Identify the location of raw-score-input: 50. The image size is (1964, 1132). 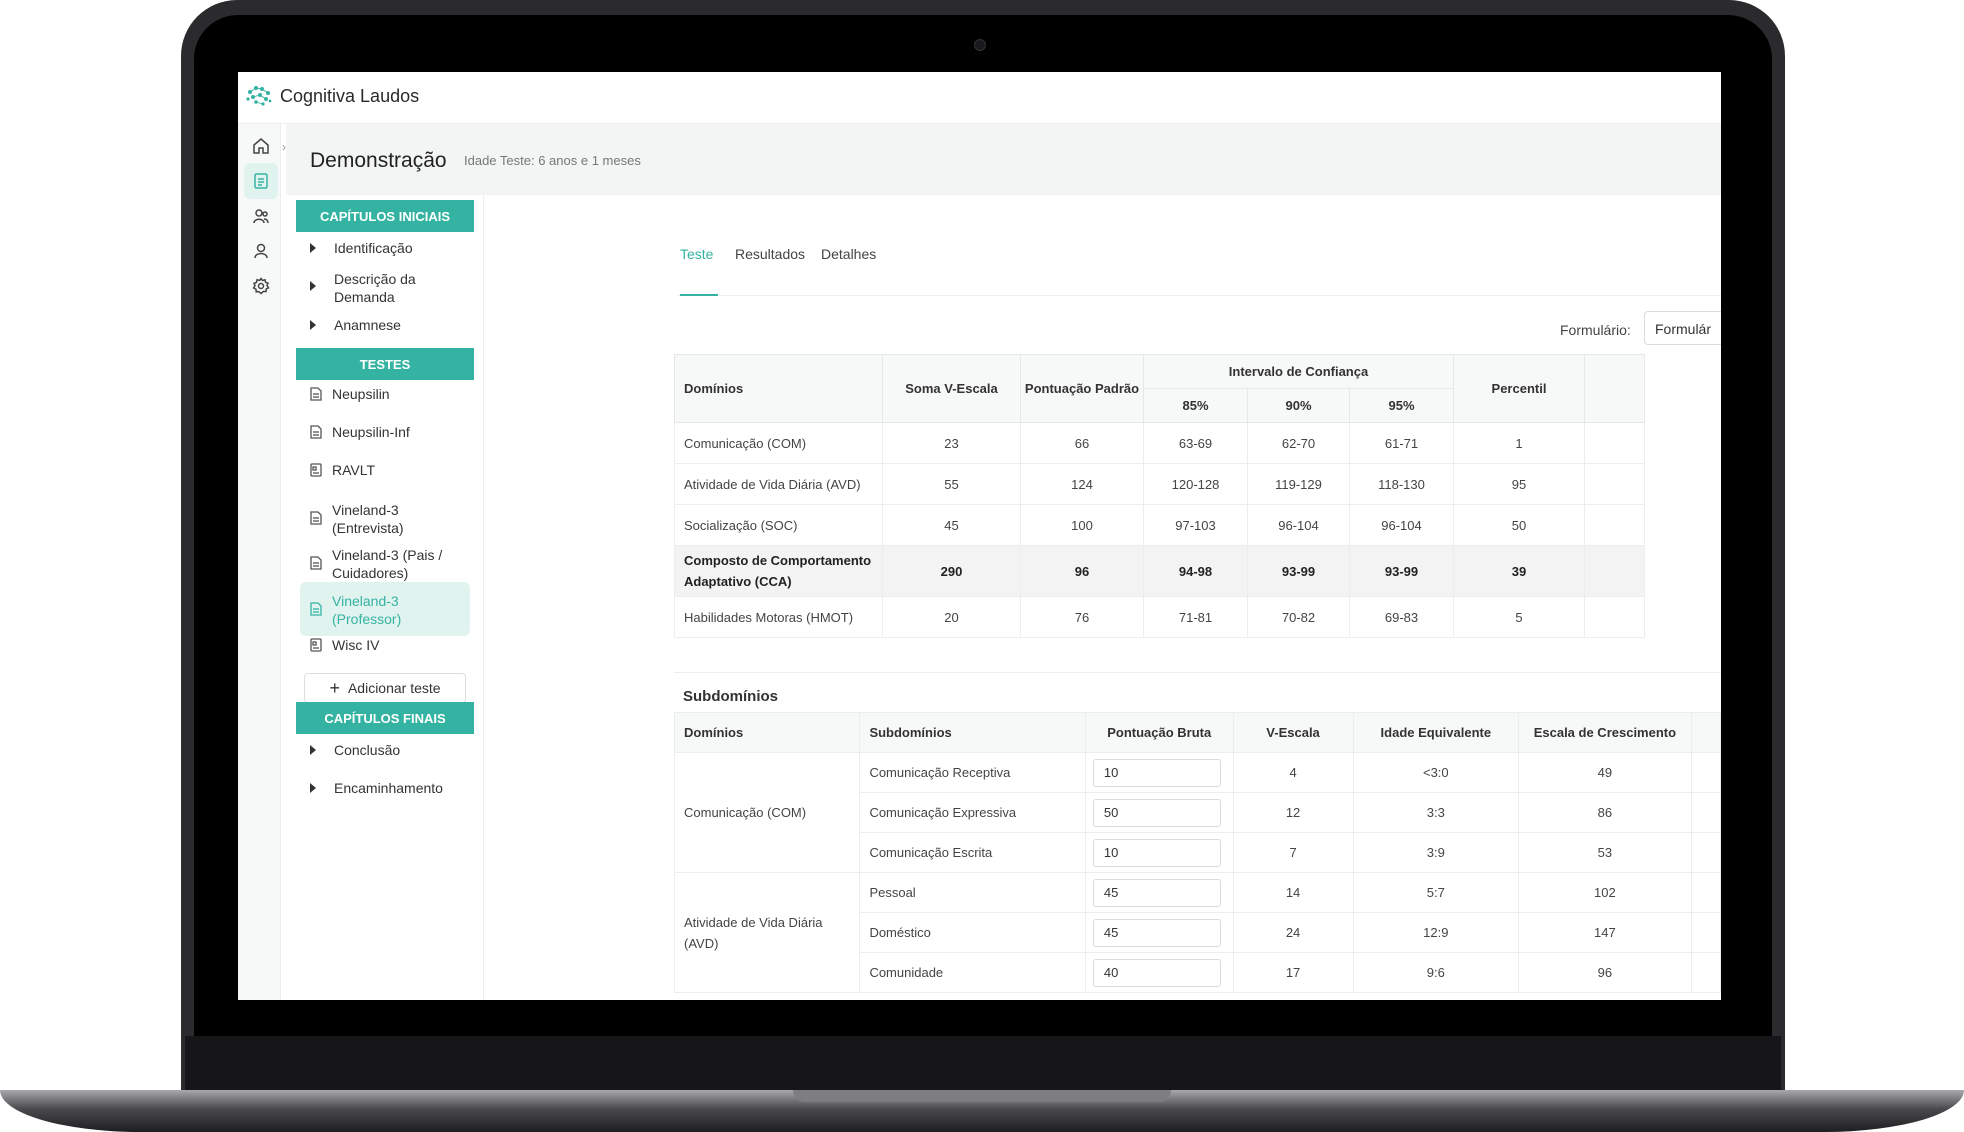
(1156, 812).